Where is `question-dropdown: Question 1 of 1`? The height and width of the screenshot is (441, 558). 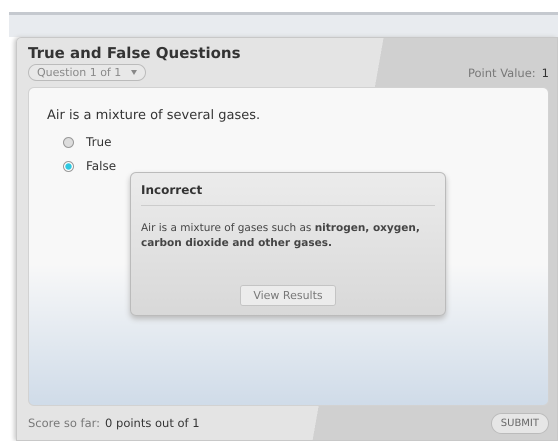 question-dropdown: Question 1 of 1 is located at coordinates (87, 72).